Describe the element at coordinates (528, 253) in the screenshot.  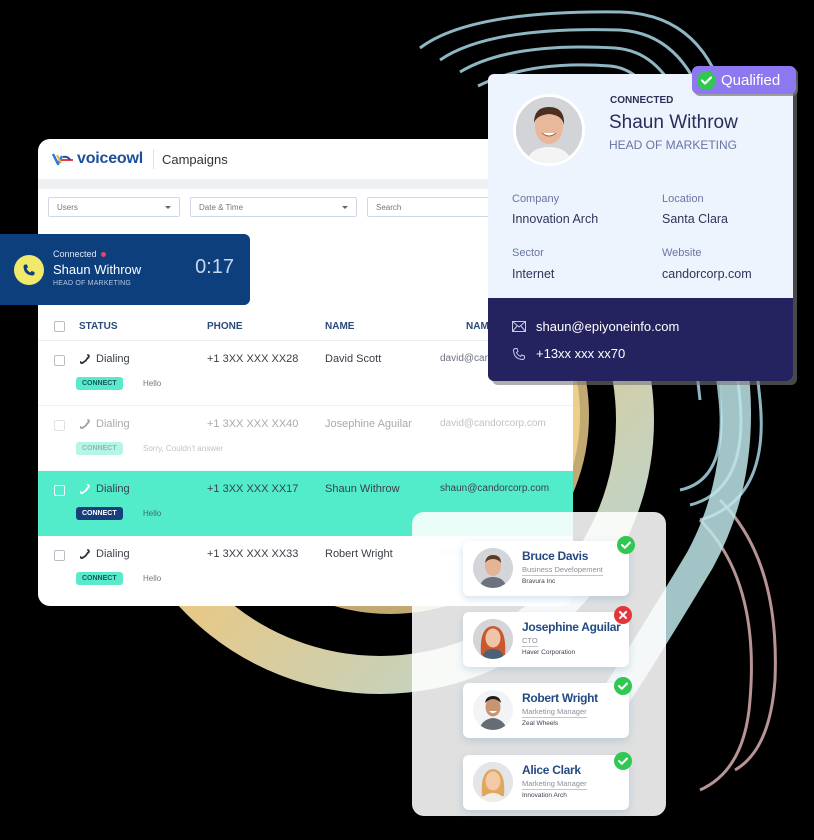
I see `sector-label: Sector` at that location.